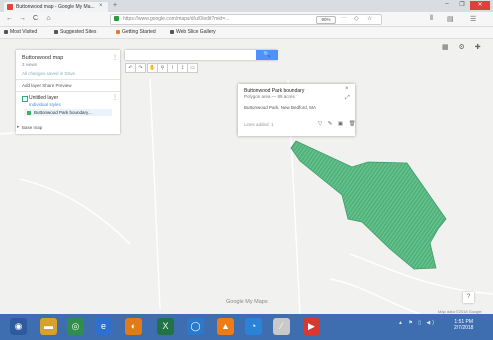 The width and height of the screenshot is (493, 340). What do you see at coordinates (136, 32) in the screenshot?
I see `bookmark-getting-started: Getting Started` at bounding box center [136, 32].